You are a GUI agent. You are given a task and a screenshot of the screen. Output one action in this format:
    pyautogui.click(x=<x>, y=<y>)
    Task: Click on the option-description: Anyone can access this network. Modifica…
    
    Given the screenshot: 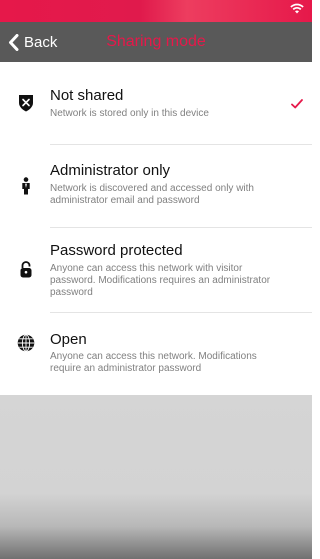 What is the action you would take?
    pyautogui.click(x=153, y=362)
    